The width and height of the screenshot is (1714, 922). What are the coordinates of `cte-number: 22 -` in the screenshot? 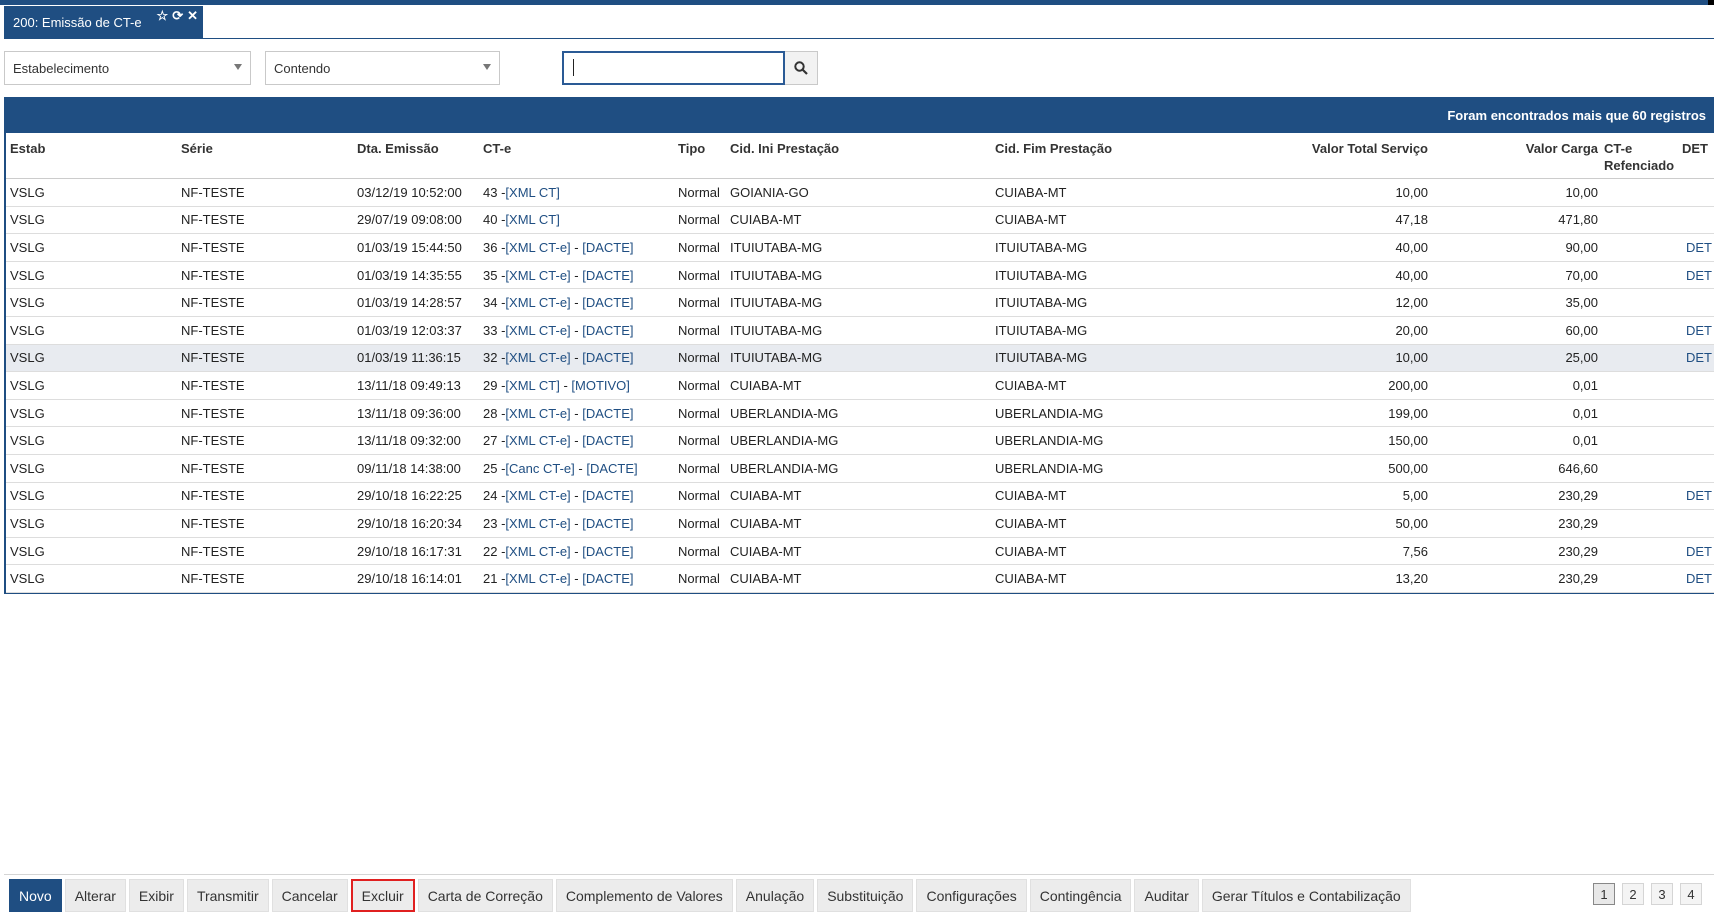 It's located at (494, 551).